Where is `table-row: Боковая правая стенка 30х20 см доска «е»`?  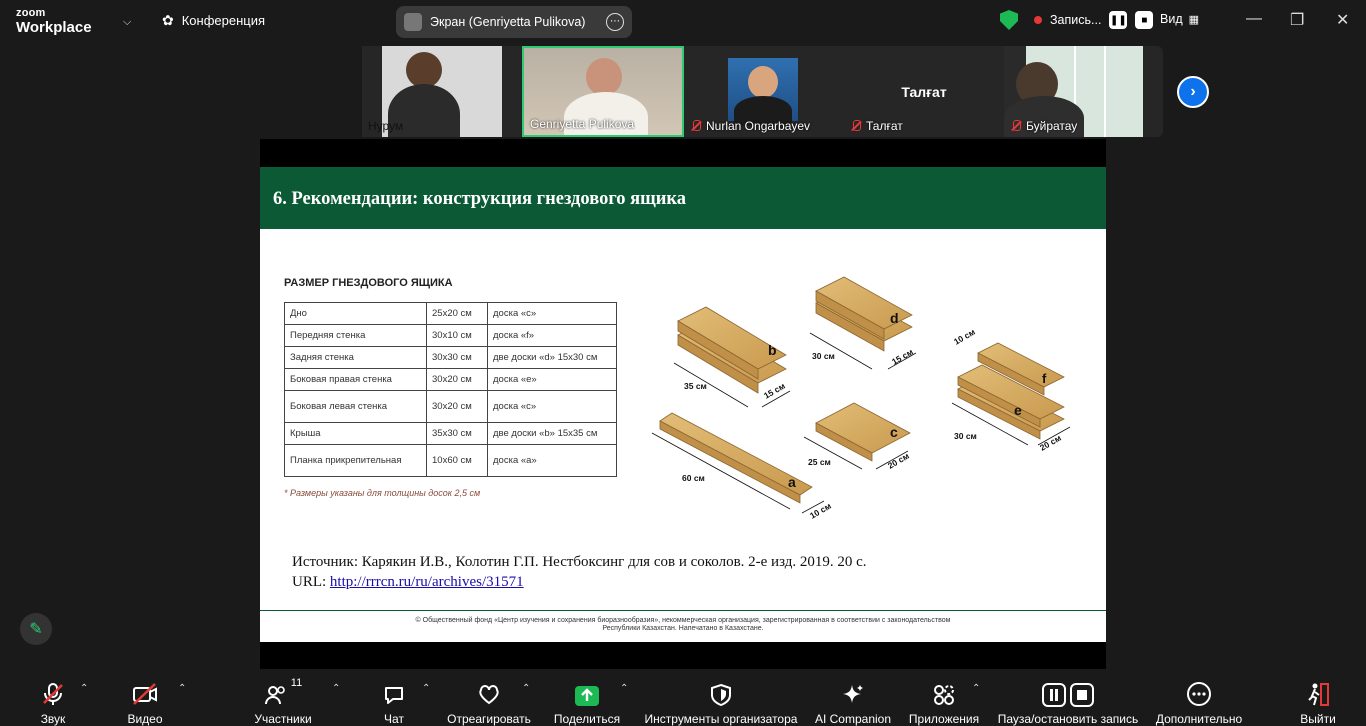 table-row: Боковая правая стенка 30х20 см доска «е» is located at coordinates (450, 379).